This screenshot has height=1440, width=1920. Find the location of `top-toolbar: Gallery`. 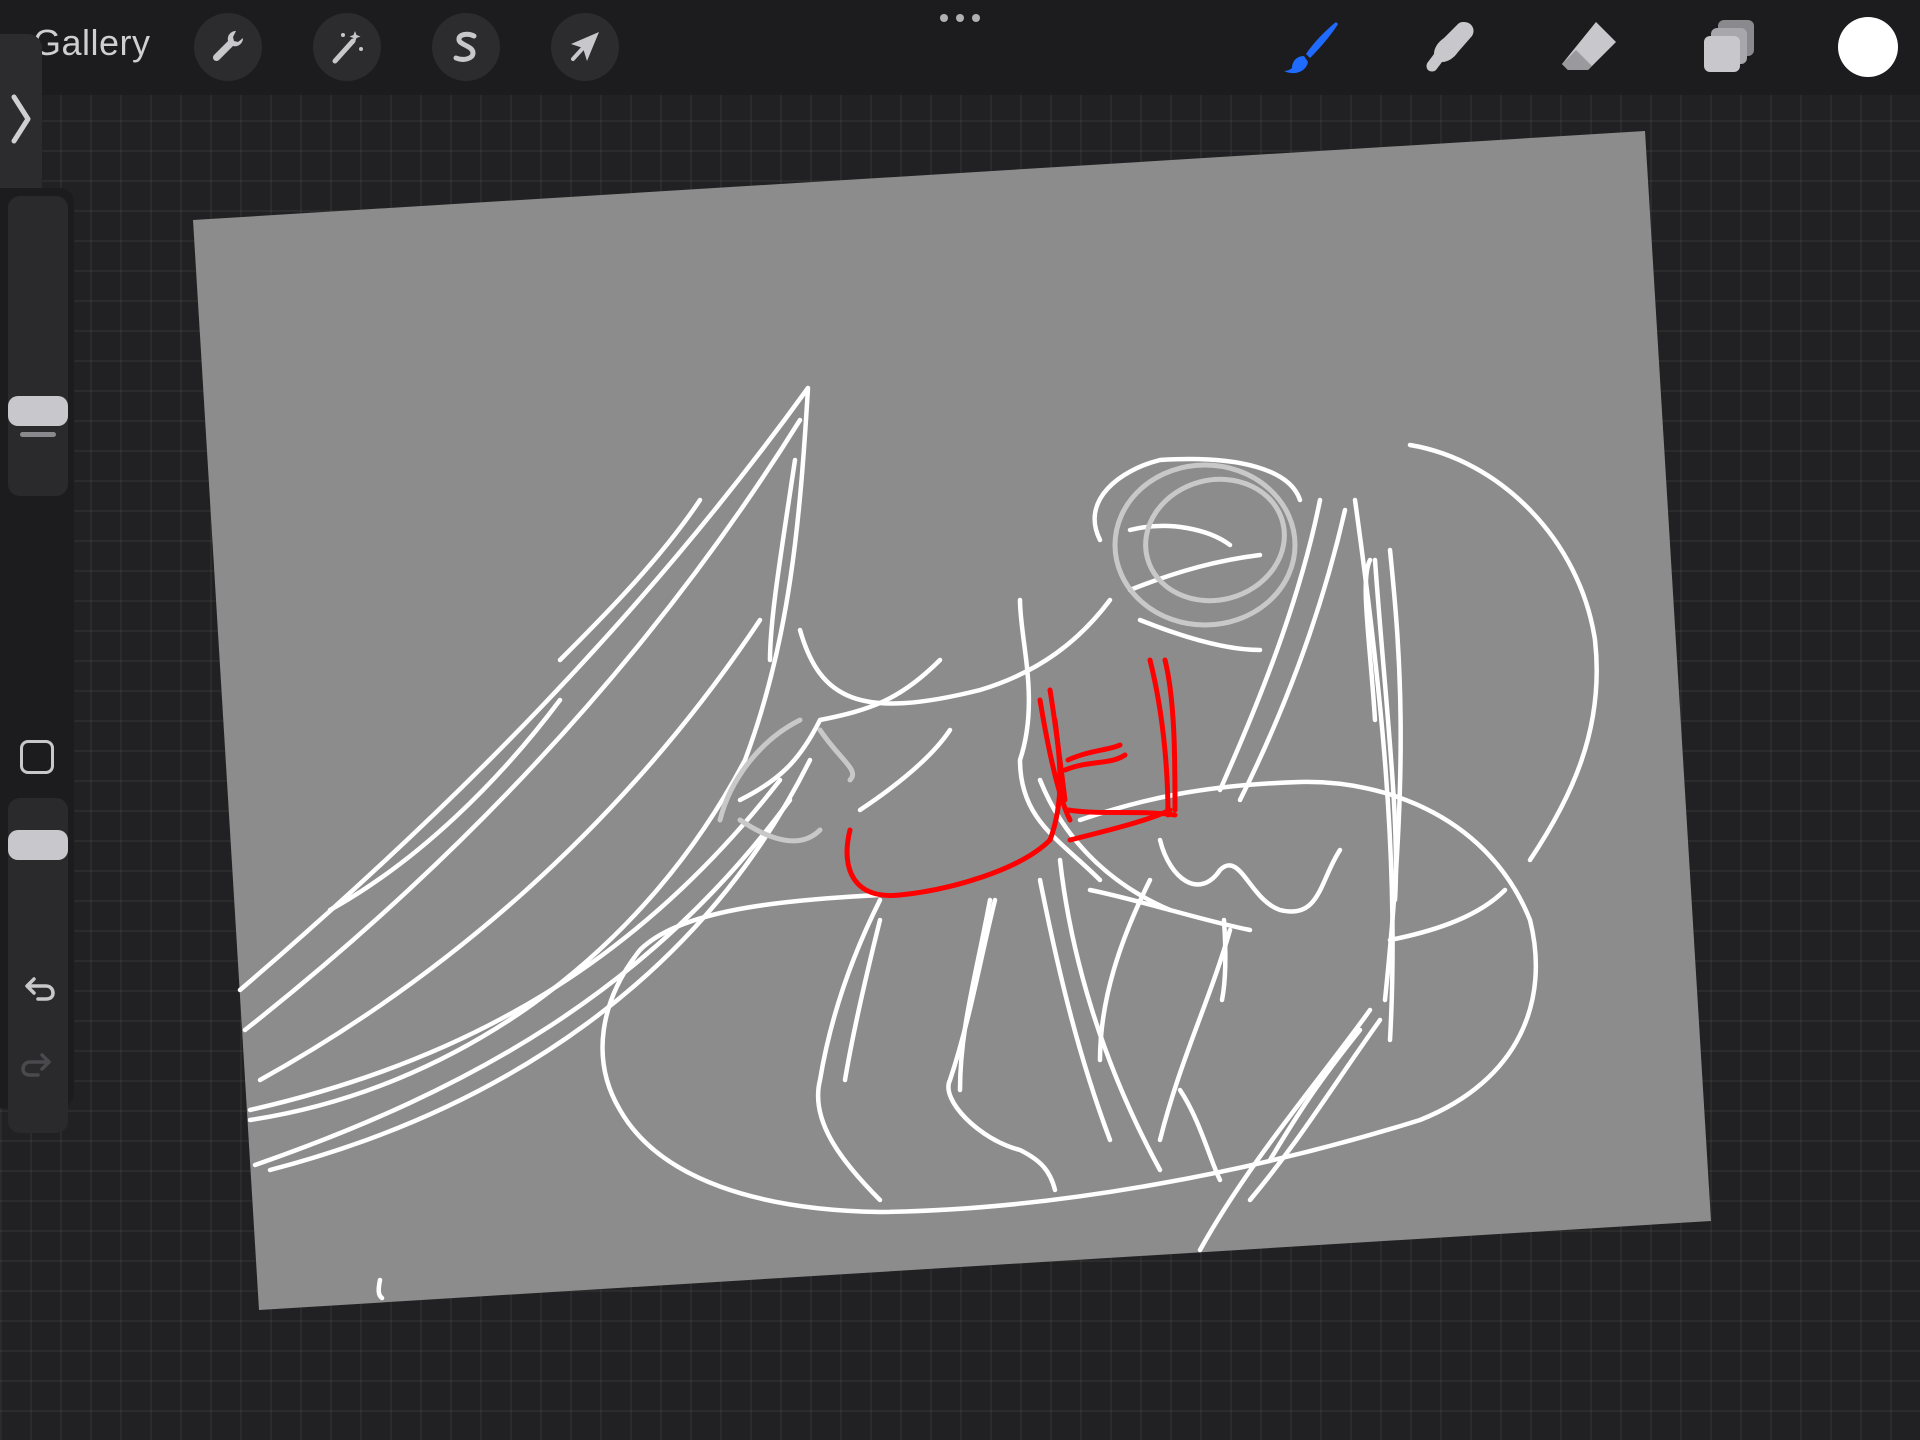

top-toolbar: Gallery is located at coordinates (960, 47).